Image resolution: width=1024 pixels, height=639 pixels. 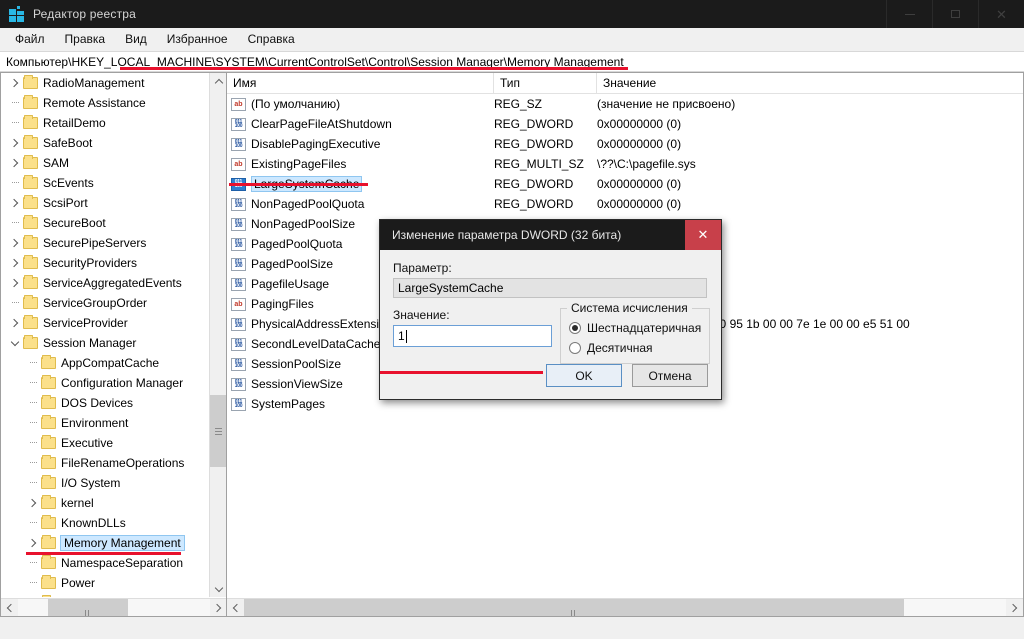 What do you see at coordinates (238, 304) in the screenshot?
I see `string-value-icon: ab` at bounding box center [238, 304].